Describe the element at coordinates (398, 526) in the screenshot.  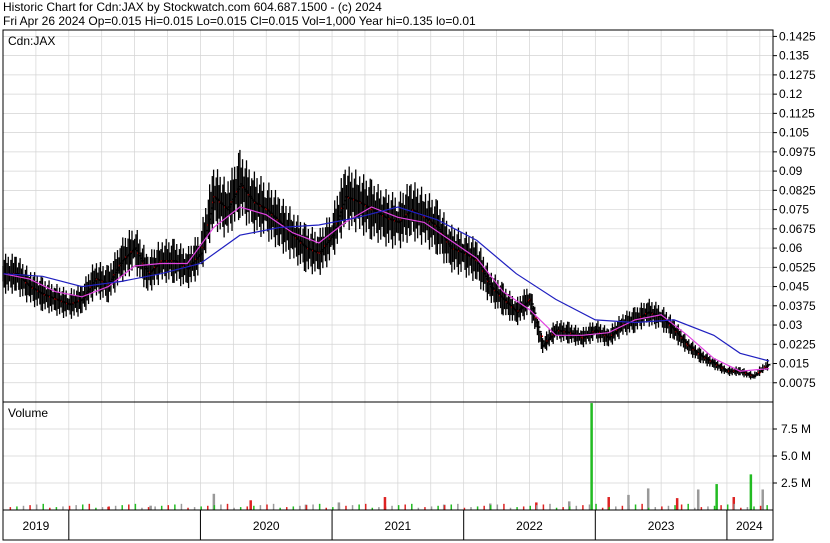
I see `year-label: 2021` at that location.